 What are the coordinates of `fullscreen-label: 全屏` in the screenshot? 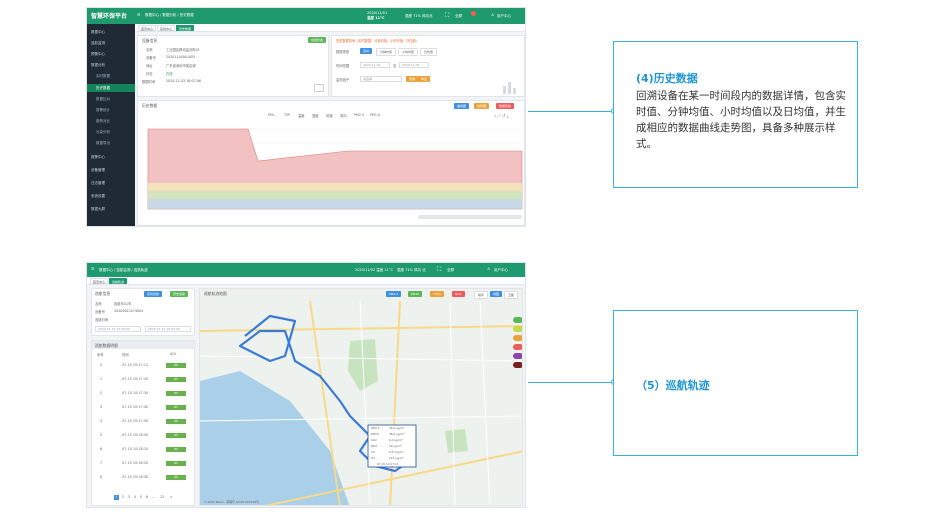 It's located at (458, 16).